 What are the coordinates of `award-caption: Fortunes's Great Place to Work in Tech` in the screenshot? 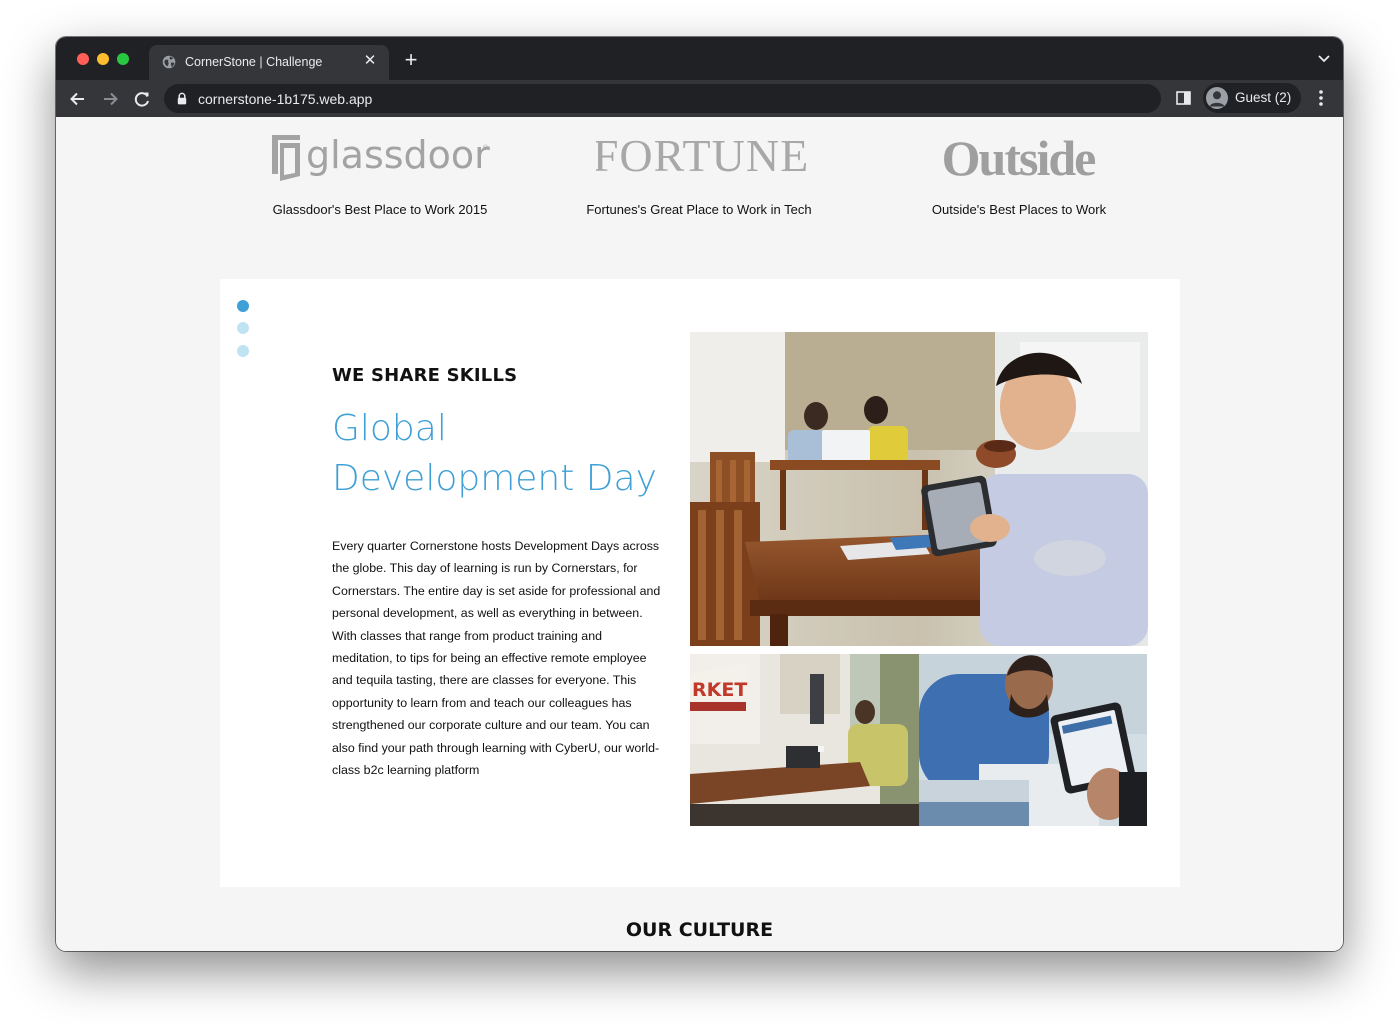 It's located at (699, 209).